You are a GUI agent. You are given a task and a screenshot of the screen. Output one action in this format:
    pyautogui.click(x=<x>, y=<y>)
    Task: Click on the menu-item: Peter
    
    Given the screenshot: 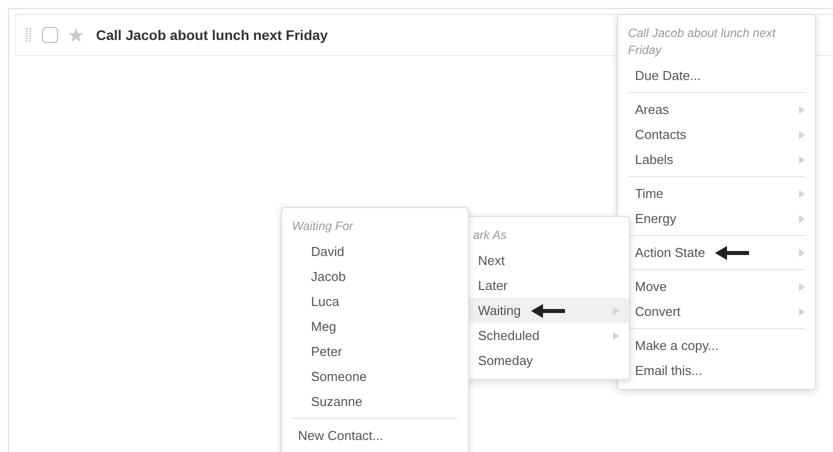 What is the action you would take?
    pyautogui.click(x=375, y=351)
    